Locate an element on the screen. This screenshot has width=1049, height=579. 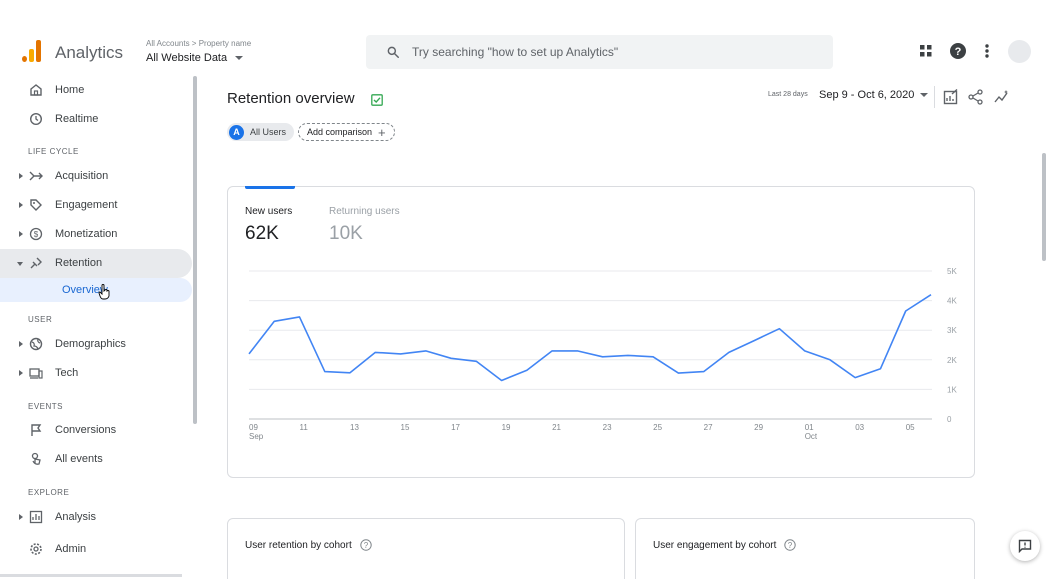
section-explore: EXPLORE is located at coordinates (49, 492).